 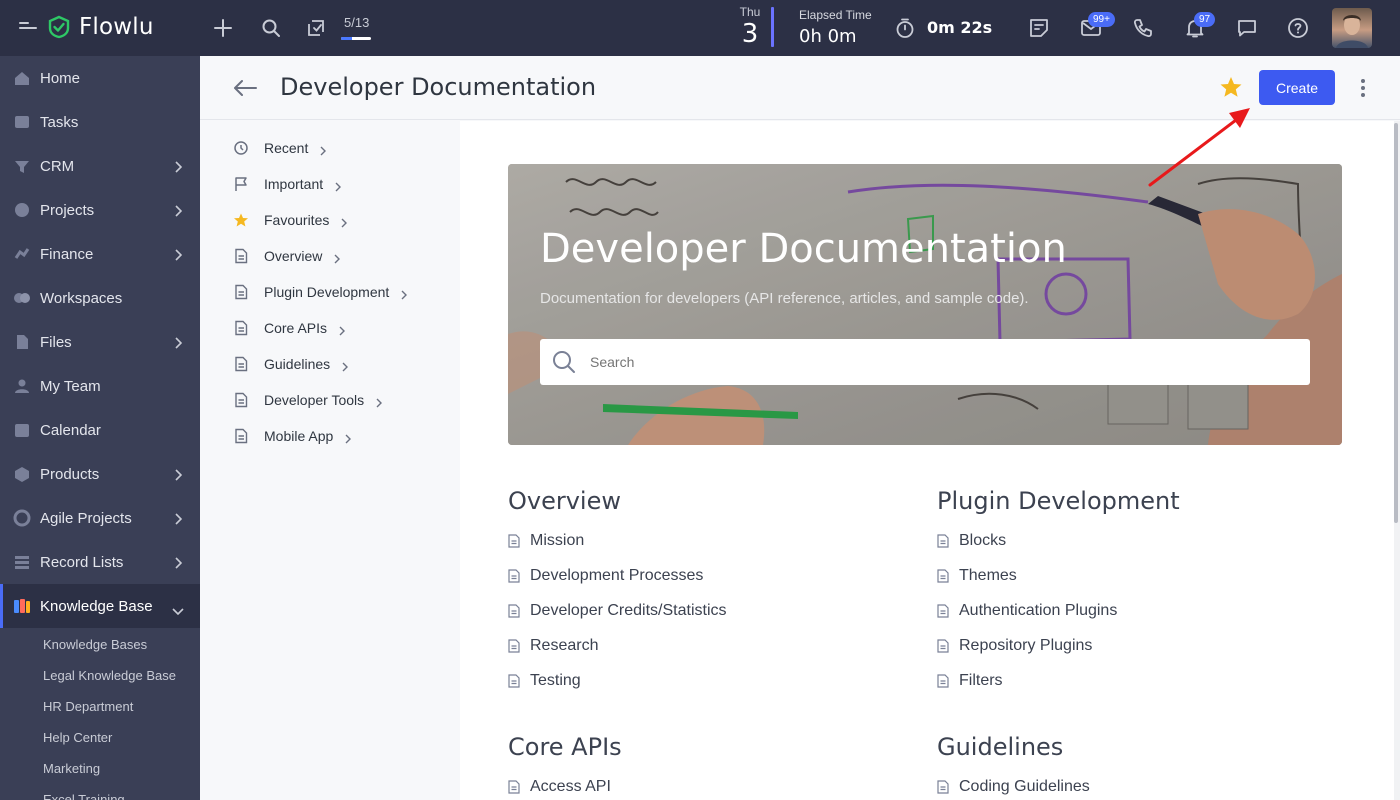 I want to click on article-link: Repository Plugins, so click(x=1014, y=646).